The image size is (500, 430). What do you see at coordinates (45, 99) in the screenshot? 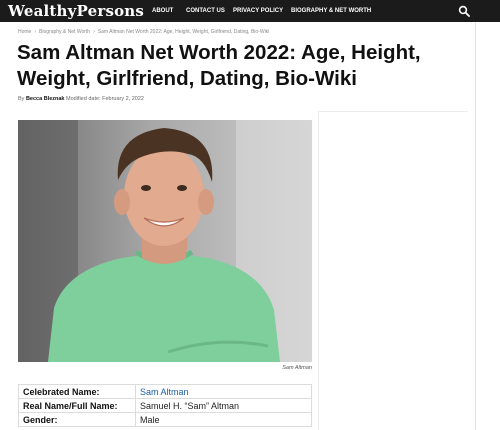
I see `author-link: Becca Bleznak` at bounding box center [45, 99].